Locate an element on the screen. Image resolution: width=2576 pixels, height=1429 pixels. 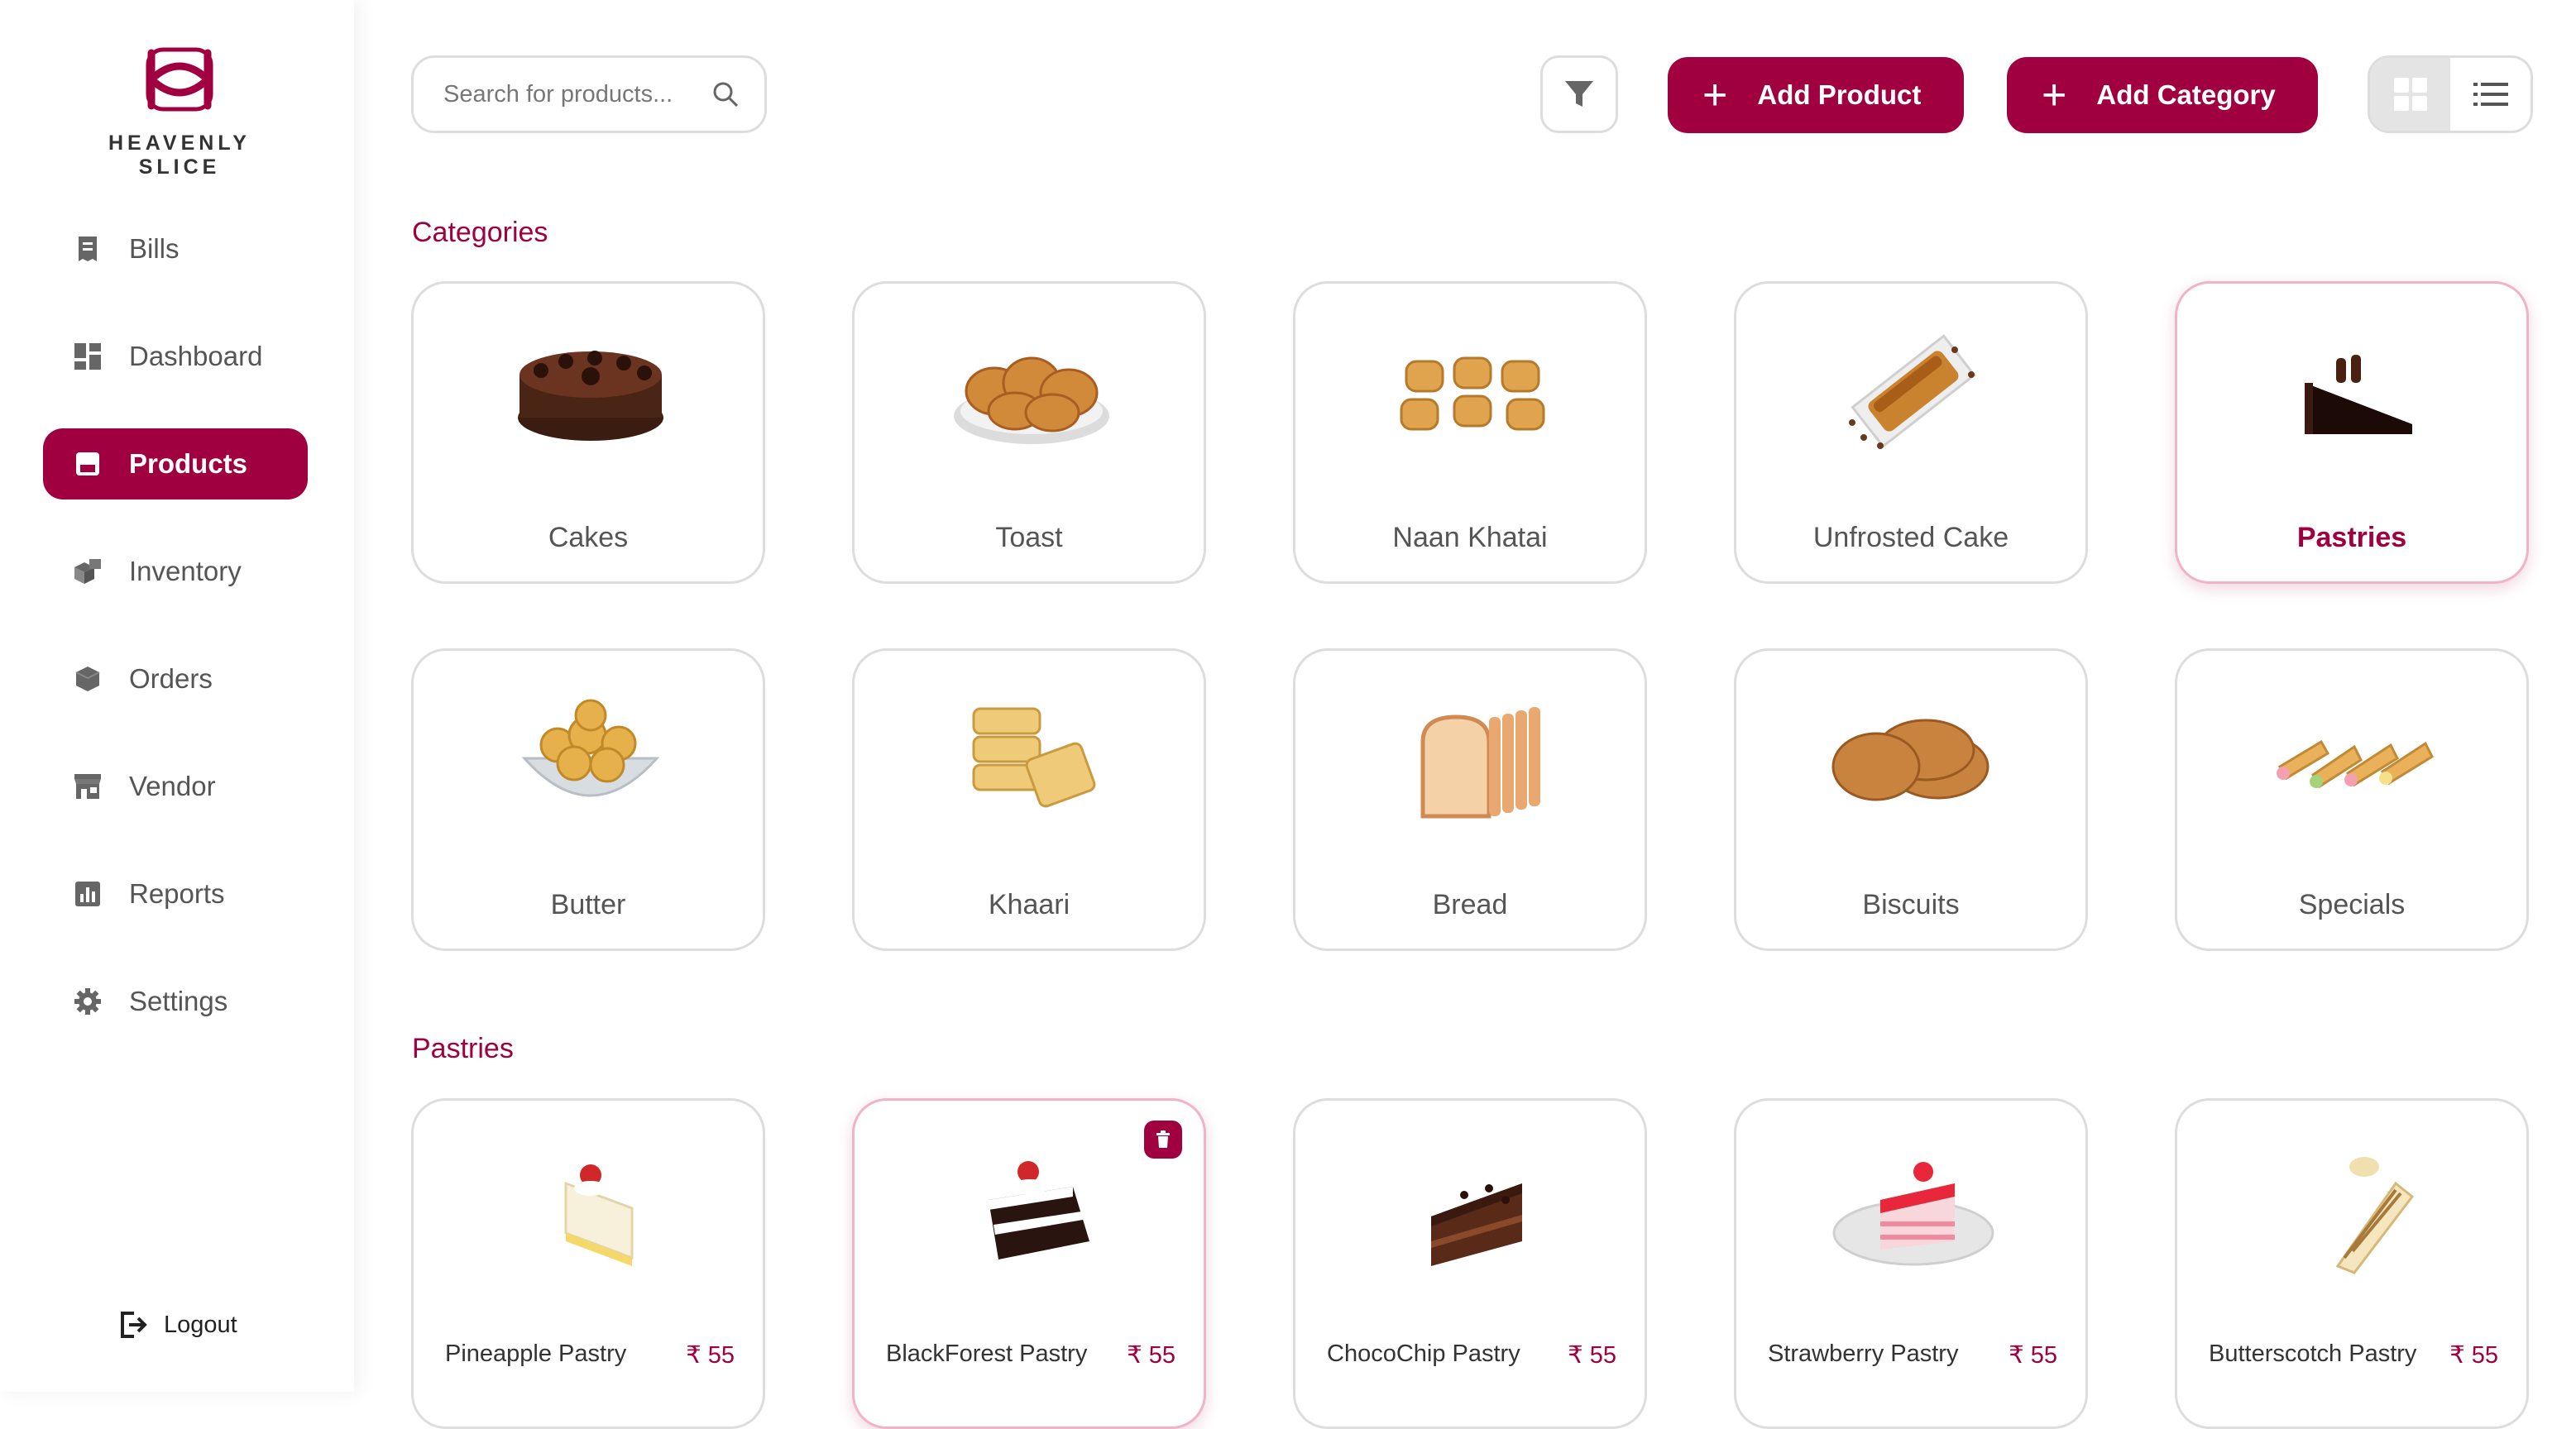
list-view-button is located at coordinates (2491, 94).